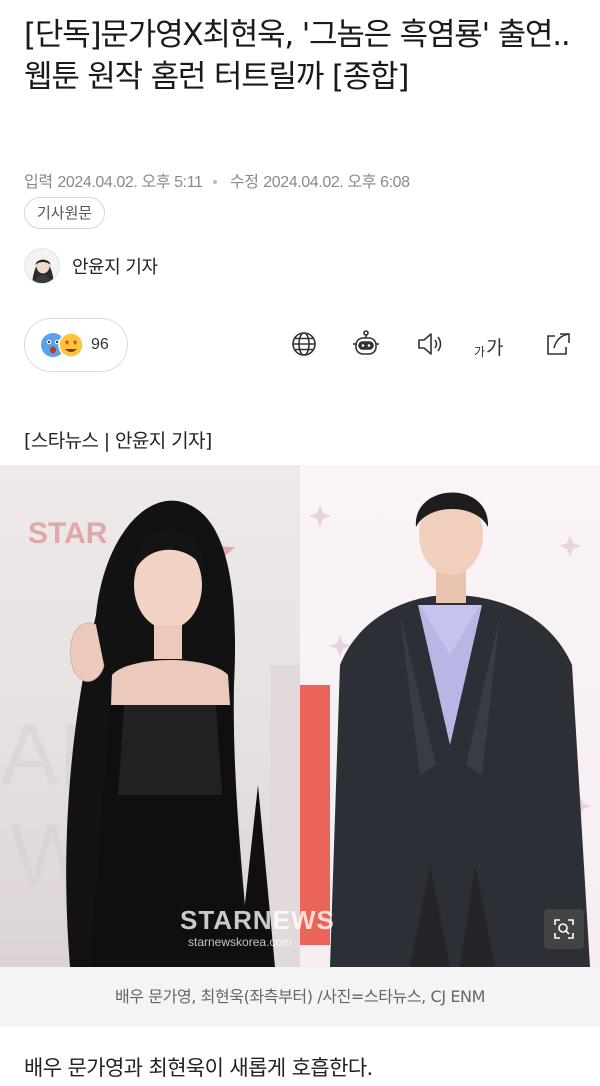  I want to click on summary-button, so click(366, 344).